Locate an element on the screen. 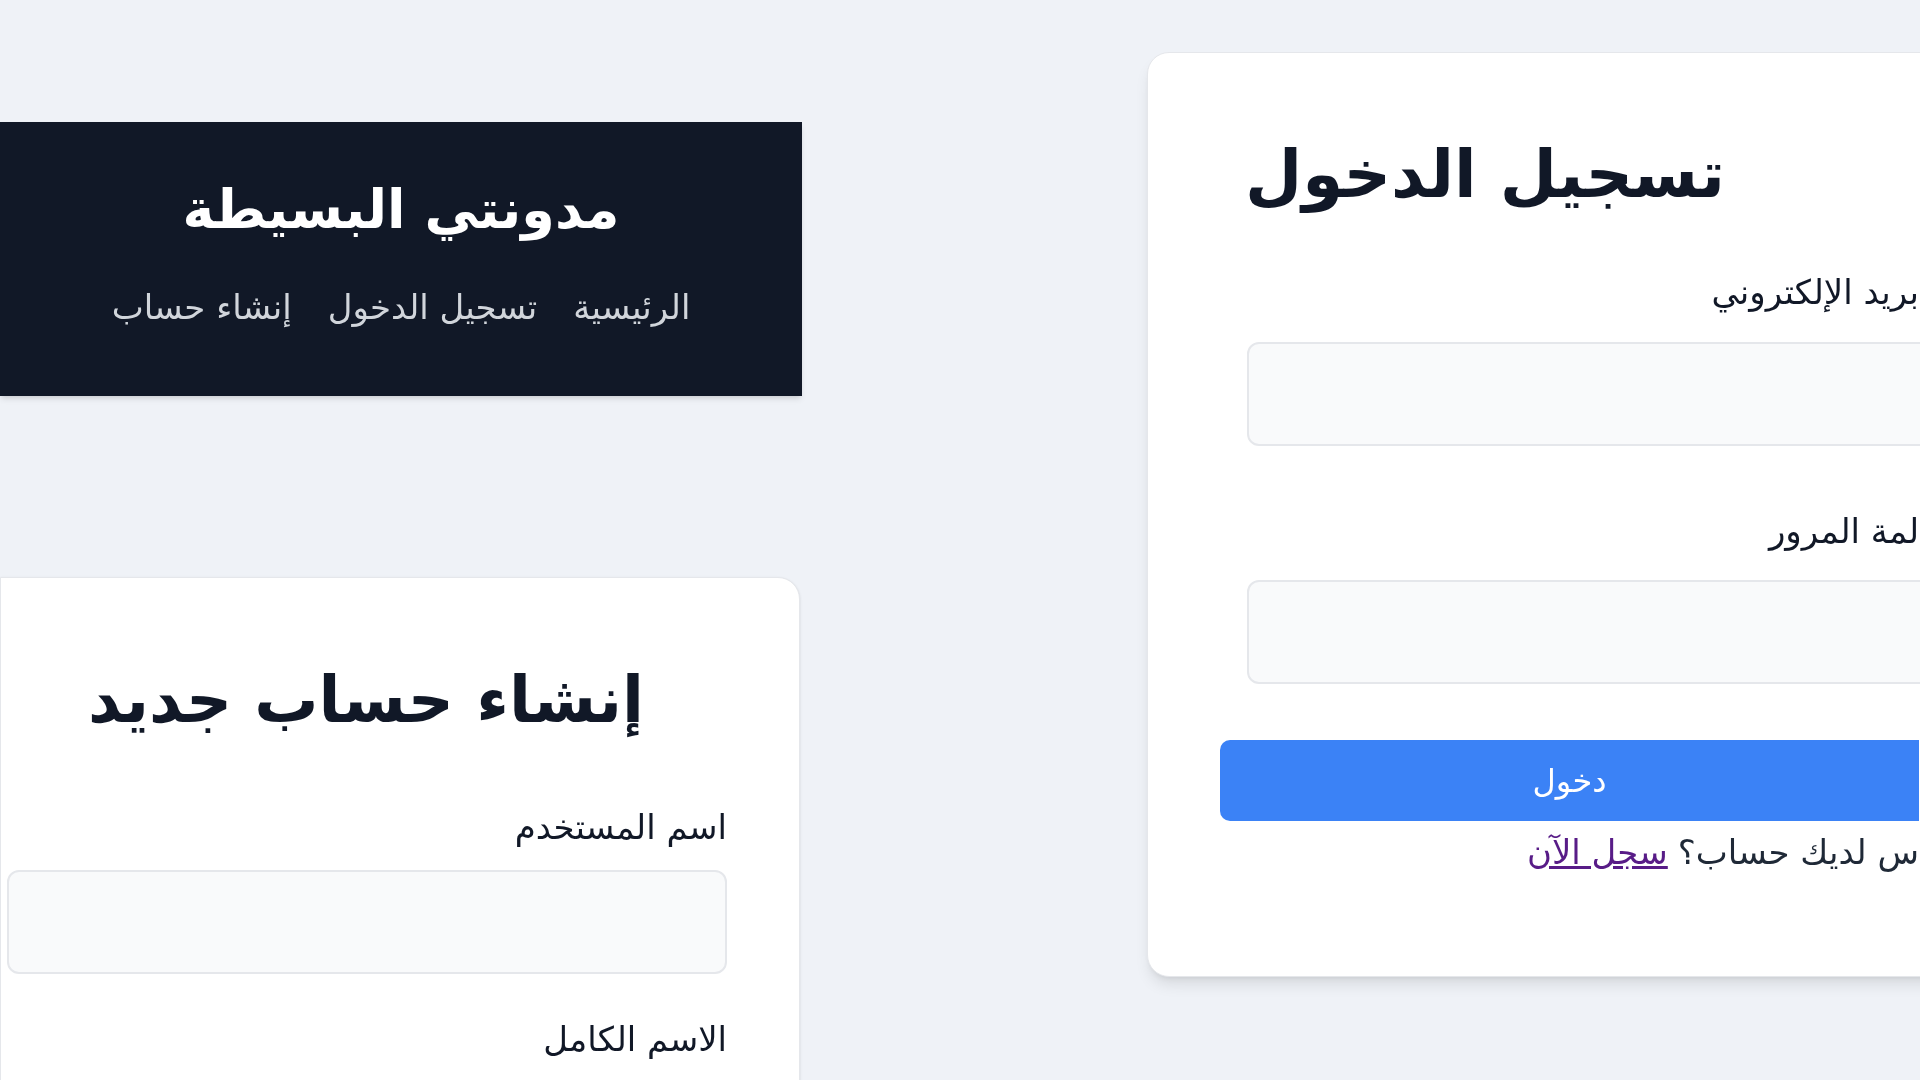 This screenshot has width=1920, height=1080. login-button: دخول is located at coordinates (1569, 781).